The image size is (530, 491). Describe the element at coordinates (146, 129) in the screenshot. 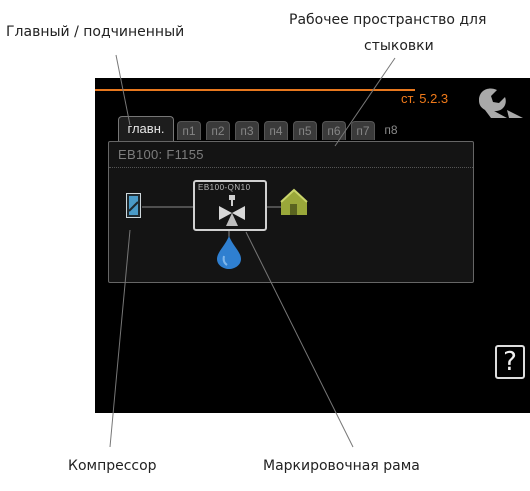

I see `tab-main: главн.` at that location.